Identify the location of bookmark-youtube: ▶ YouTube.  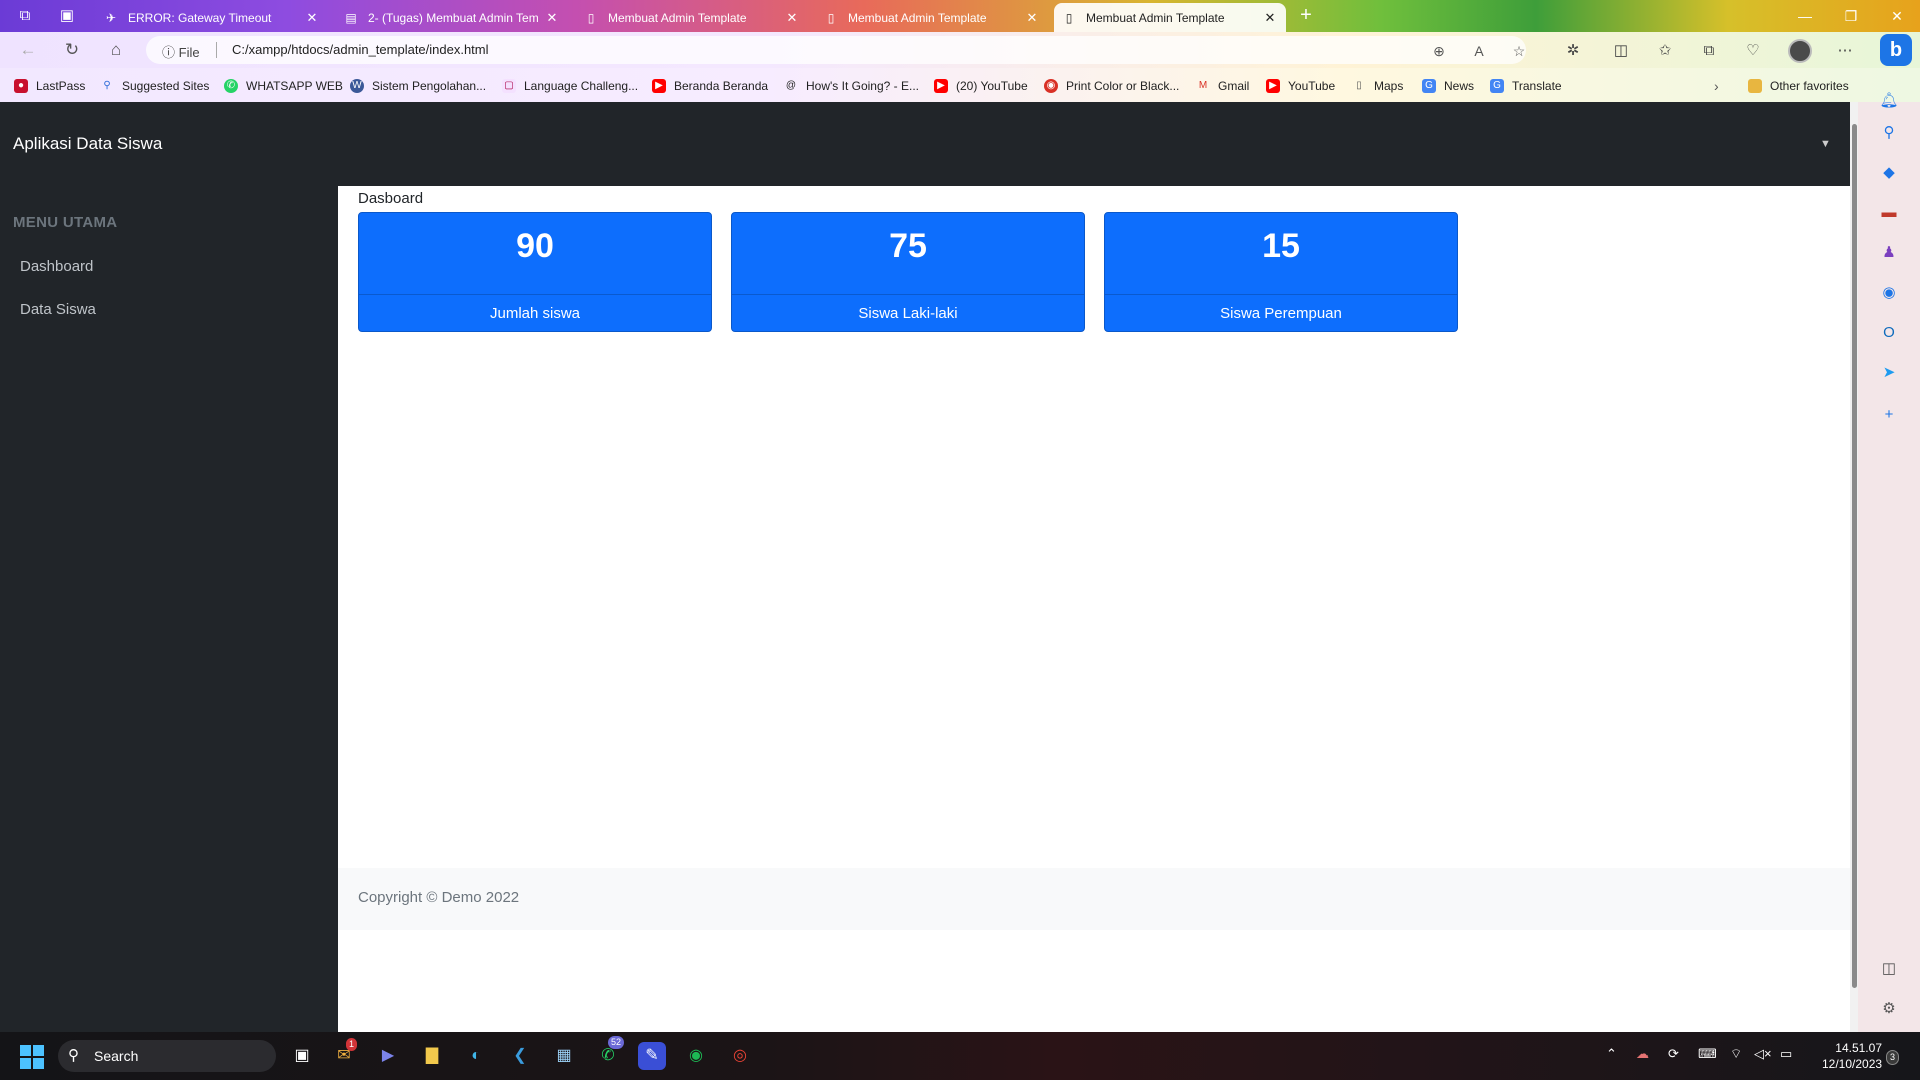
(1300, 86).